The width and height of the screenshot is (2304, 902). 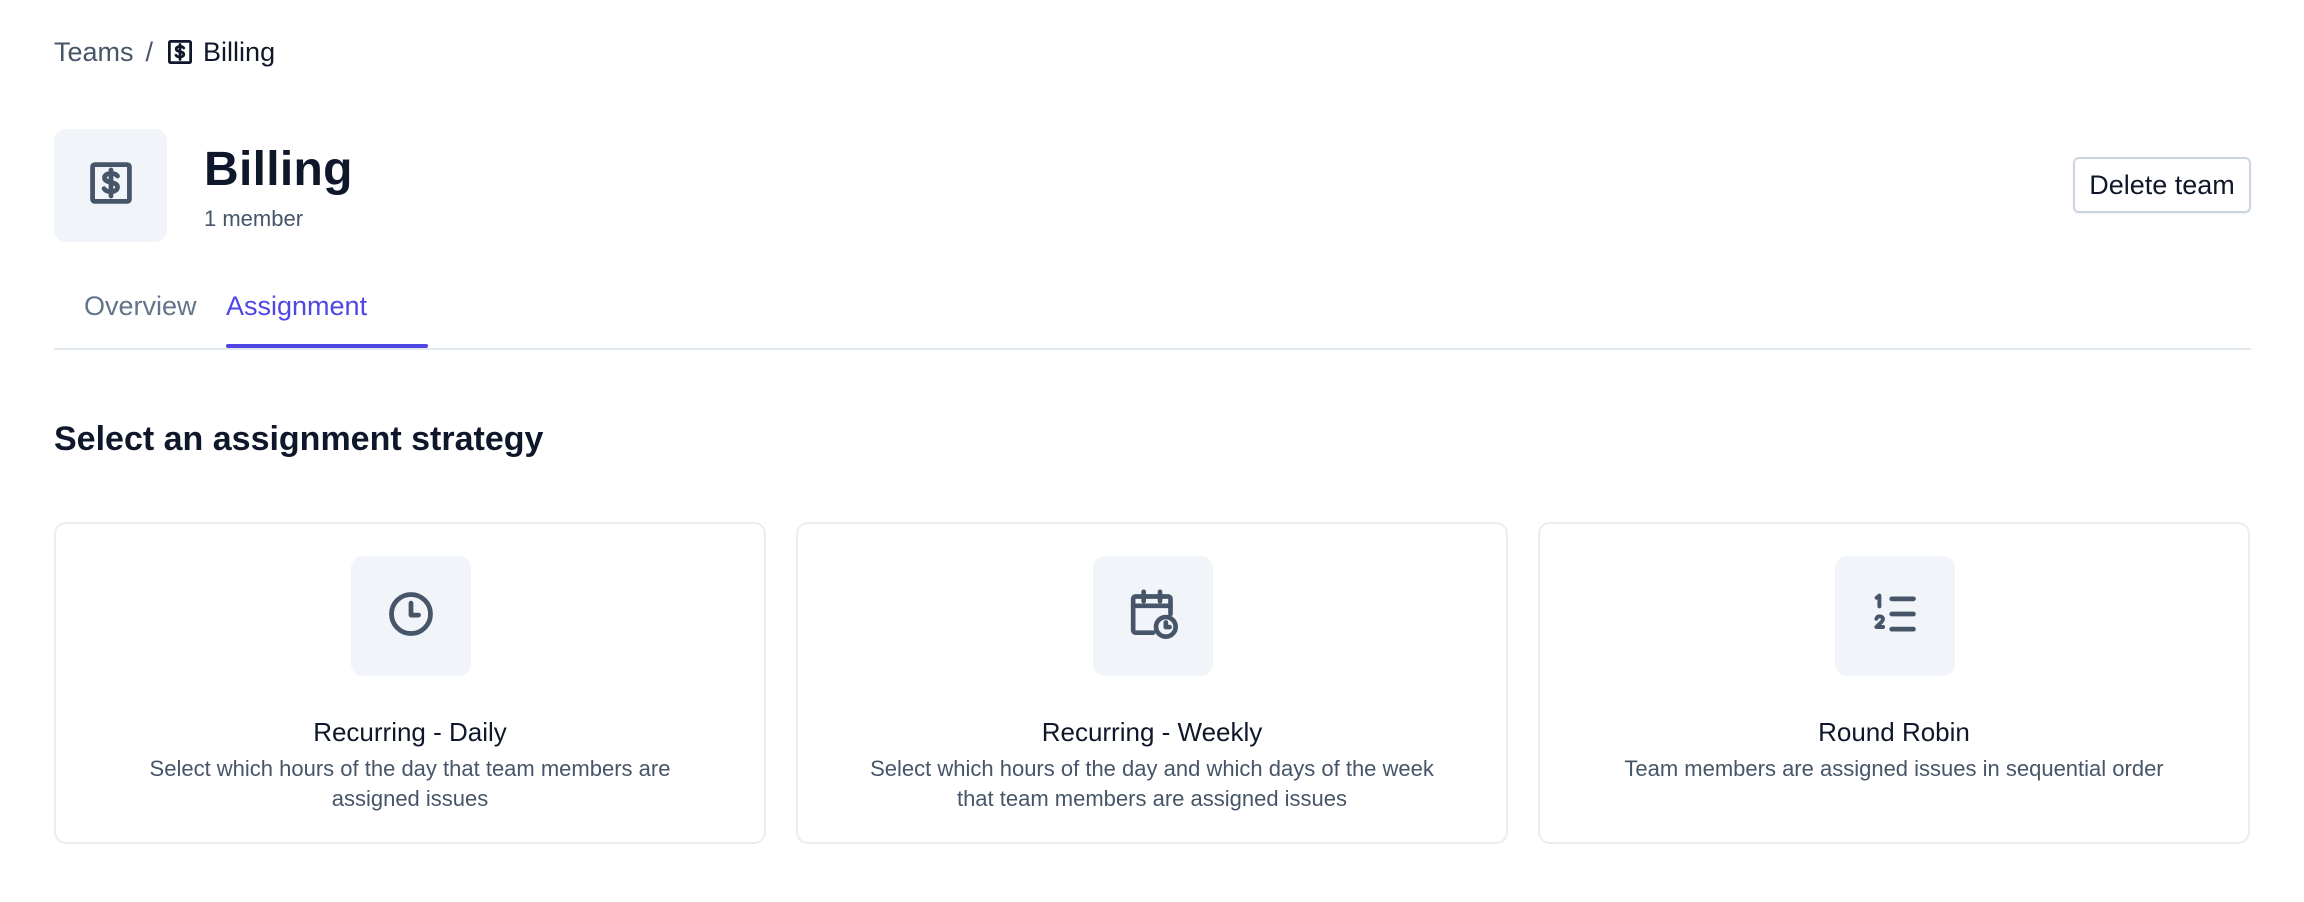 I want to click on calendar-clock-icon, so click(x=1153, y=616).